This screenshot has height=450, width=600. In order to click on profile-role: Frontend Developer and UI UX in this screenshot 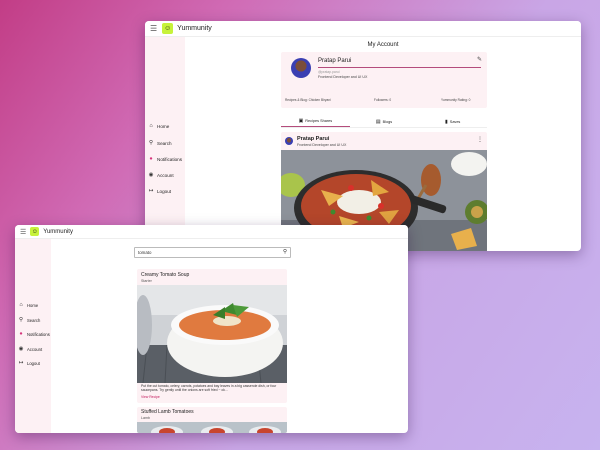, I will do `click(343, 77)`.